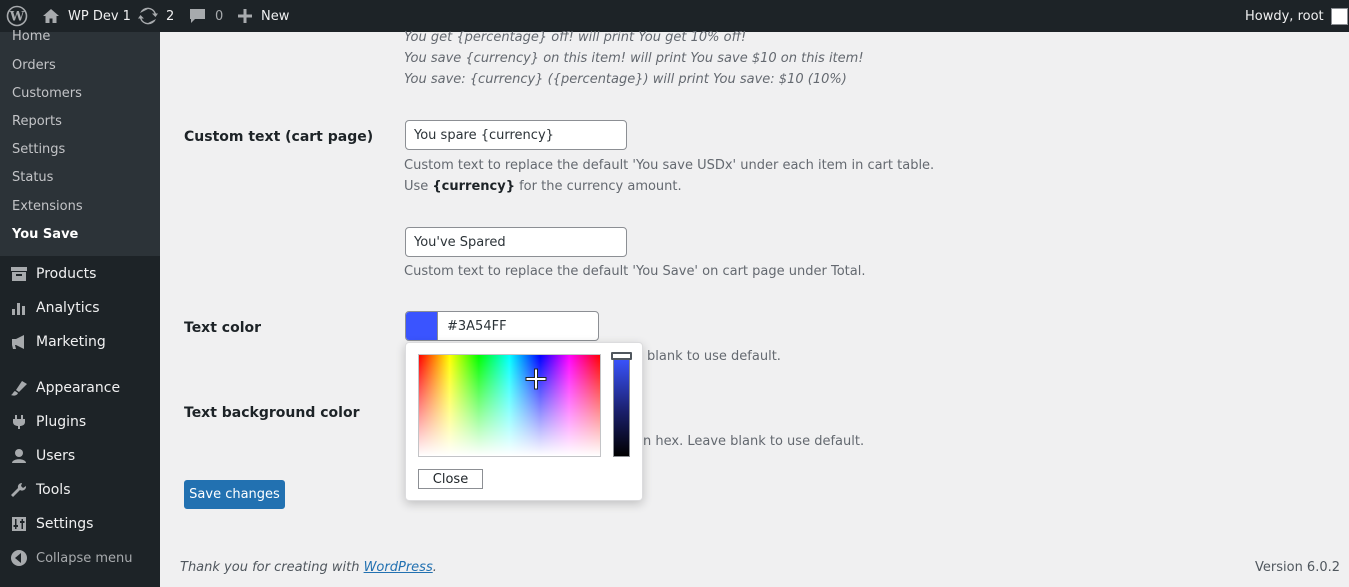  Describe the element at coordinates (489, 37) in the screenshot. I see `hint-code: You get {percentage} off!` at that location.